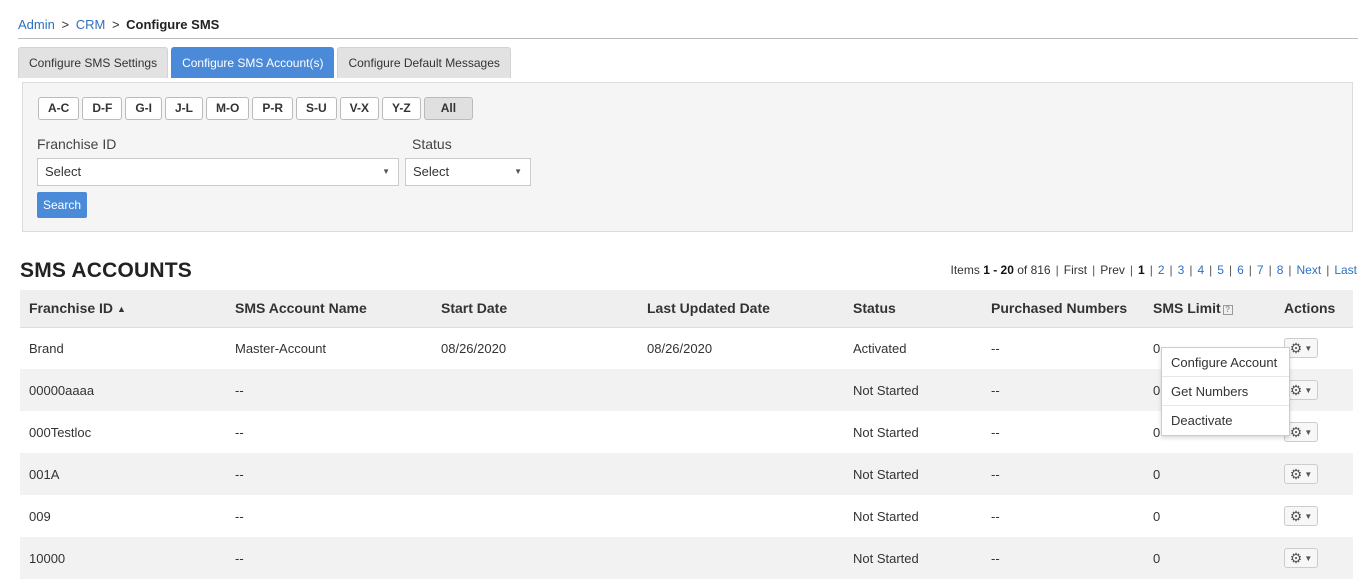  I want to click on menu-item-configure-account: Configure Account, so click(1225, 362).